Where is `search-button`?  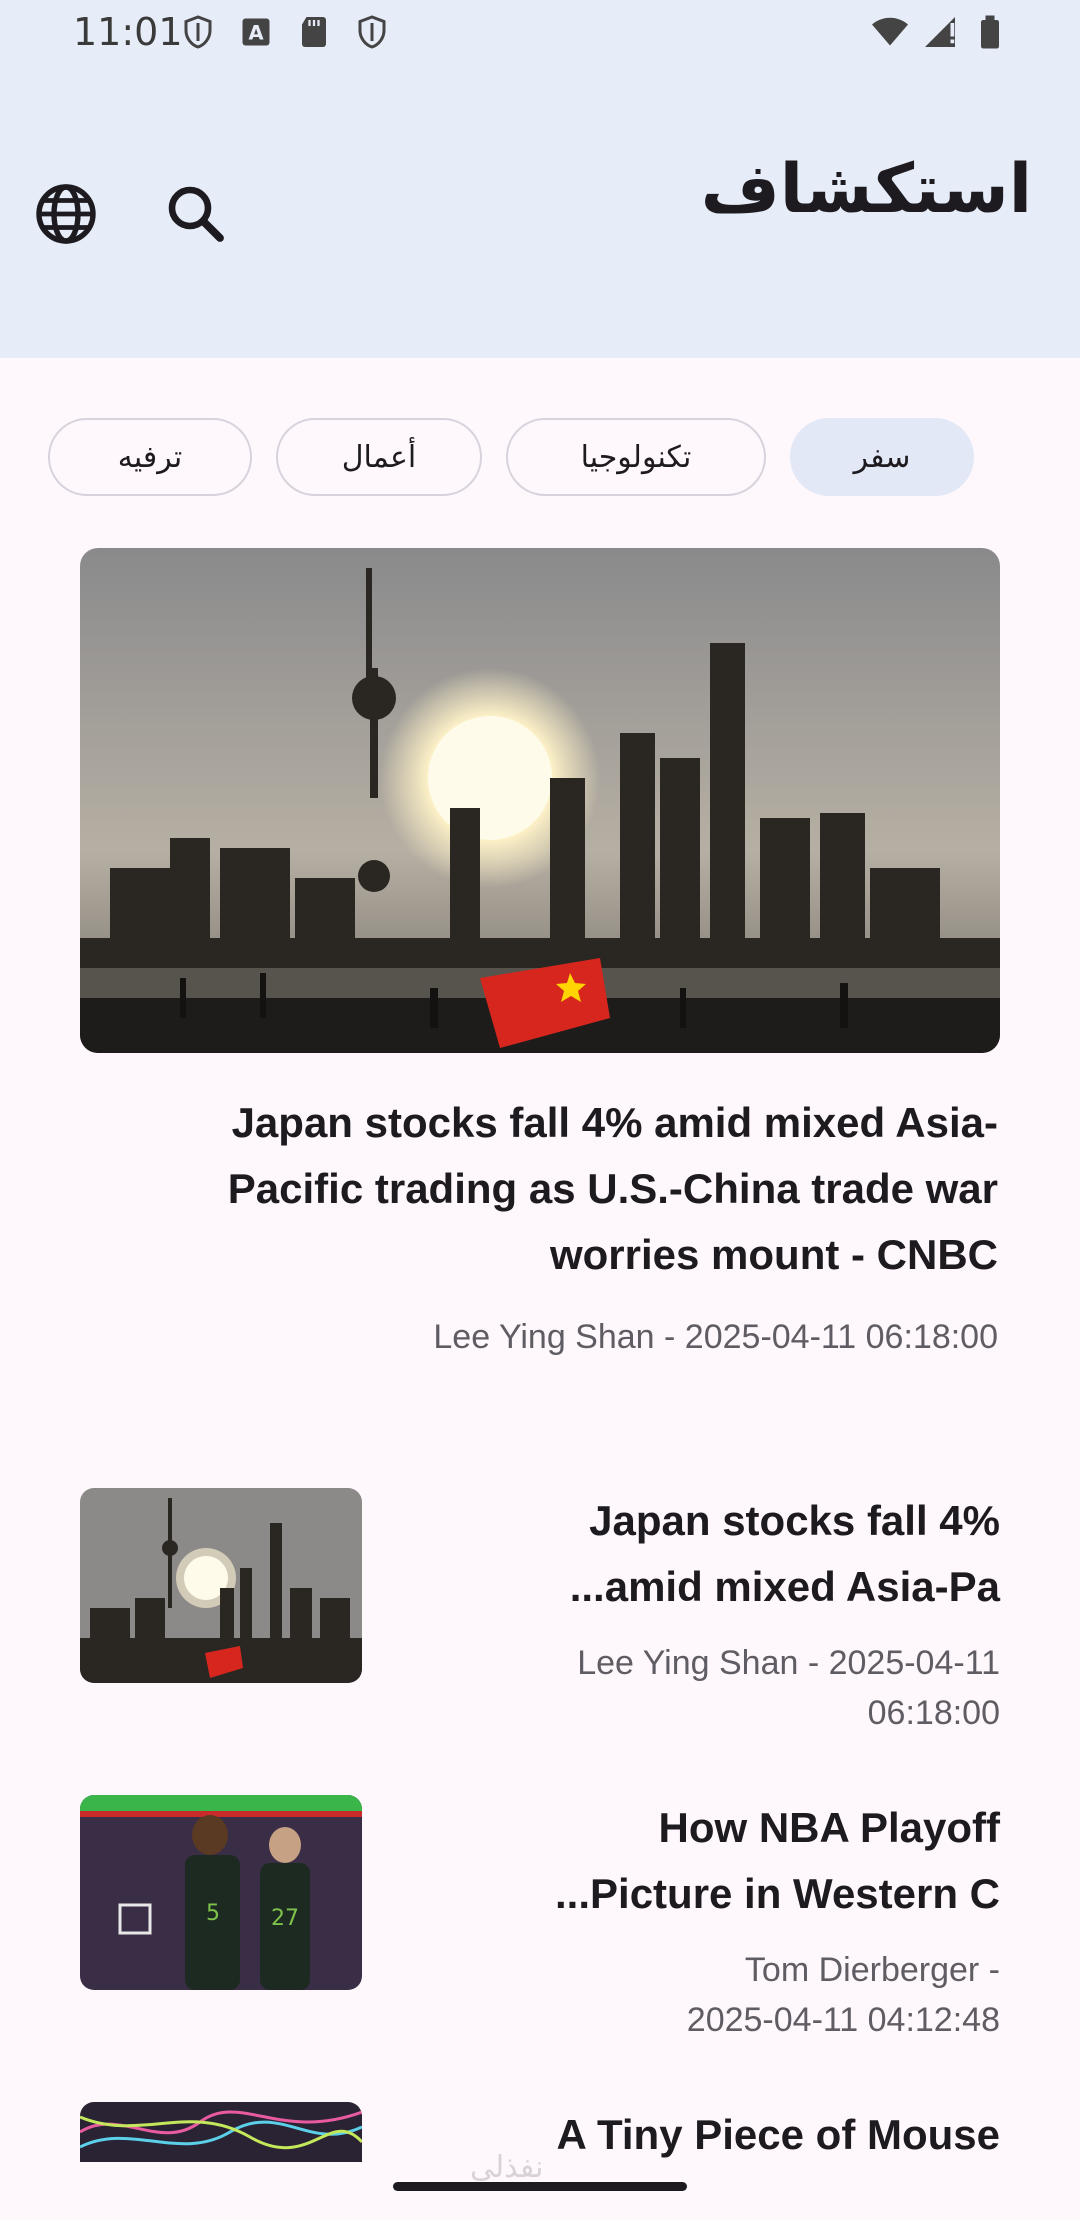
search-button is located at coordinates (196, 214).